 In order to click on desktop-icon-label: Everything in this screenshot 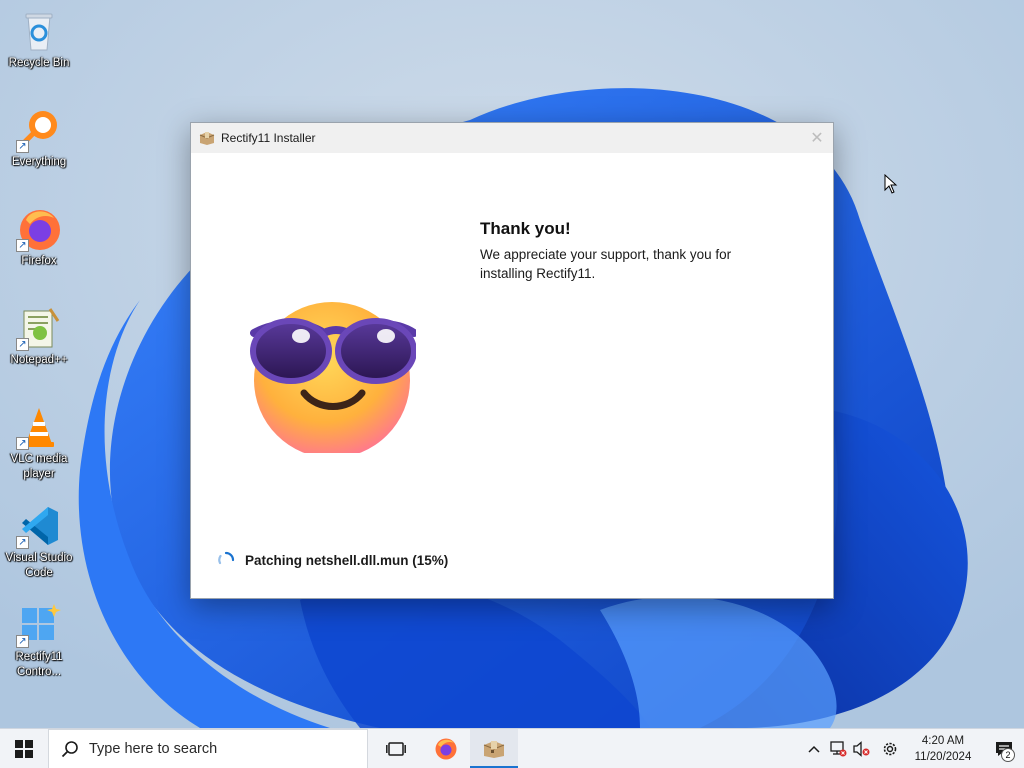, I will do `click(39, 162)`.